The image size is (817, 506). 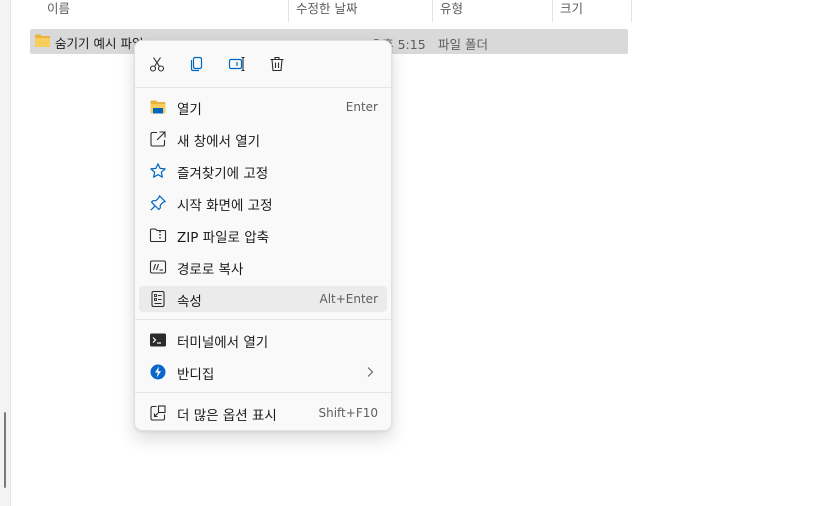 I want to click on path-icon, so click(x=158, y=267).